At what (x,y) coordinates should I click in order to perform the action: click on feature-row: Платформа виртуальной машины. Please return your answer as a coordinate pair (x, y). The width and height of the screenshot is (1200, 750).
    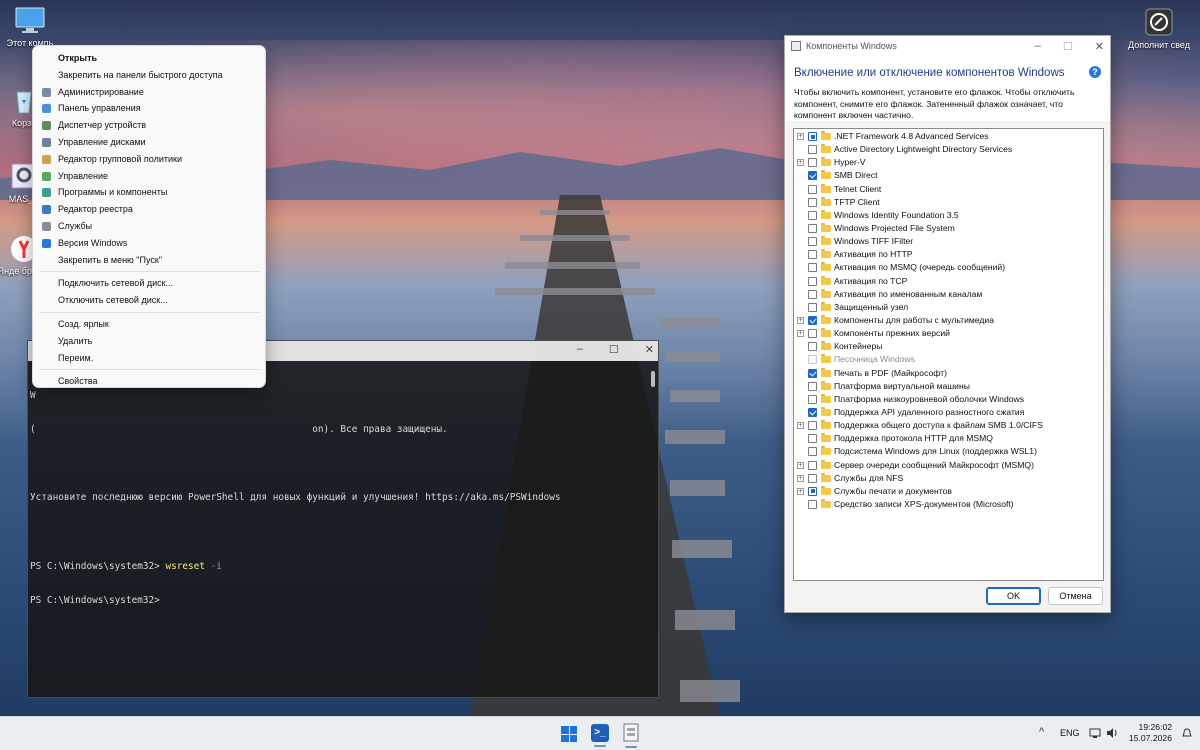
    Looking at the image, I should click on (948, 386).